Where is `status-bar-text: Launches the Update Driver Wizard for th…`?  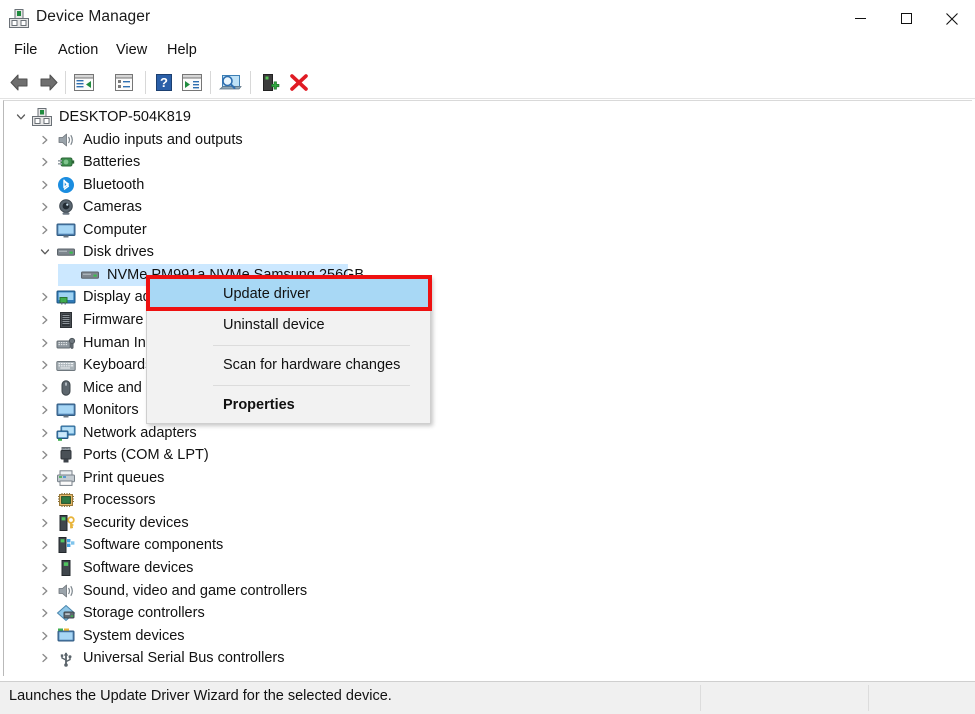 status-bar-text: Launches the Update Driver Wizard for th… is located at coordinates (200, 696).